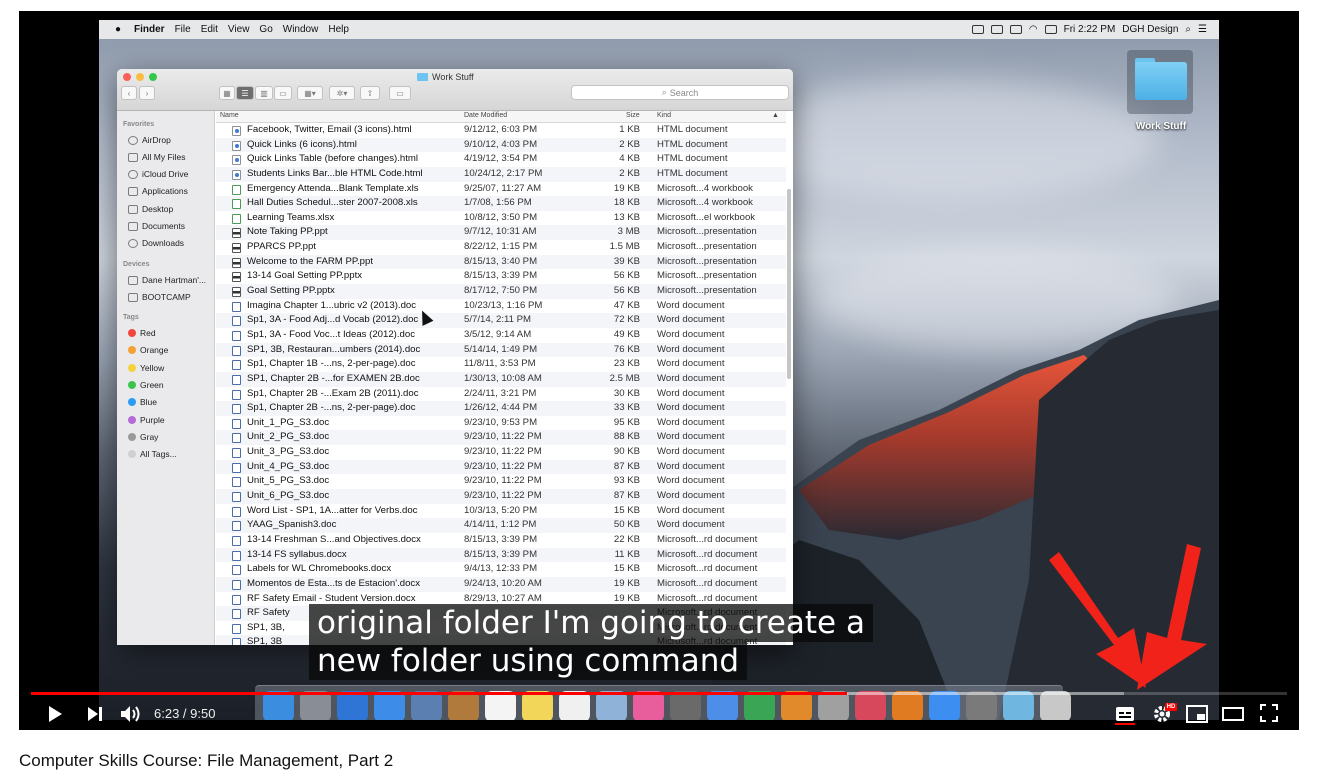 The image size is (1320, 780). What do you see at coordinates (283, 93) in the screenshot?
I see `cover-flow-button: ▭` at bounding box center [283, 93].